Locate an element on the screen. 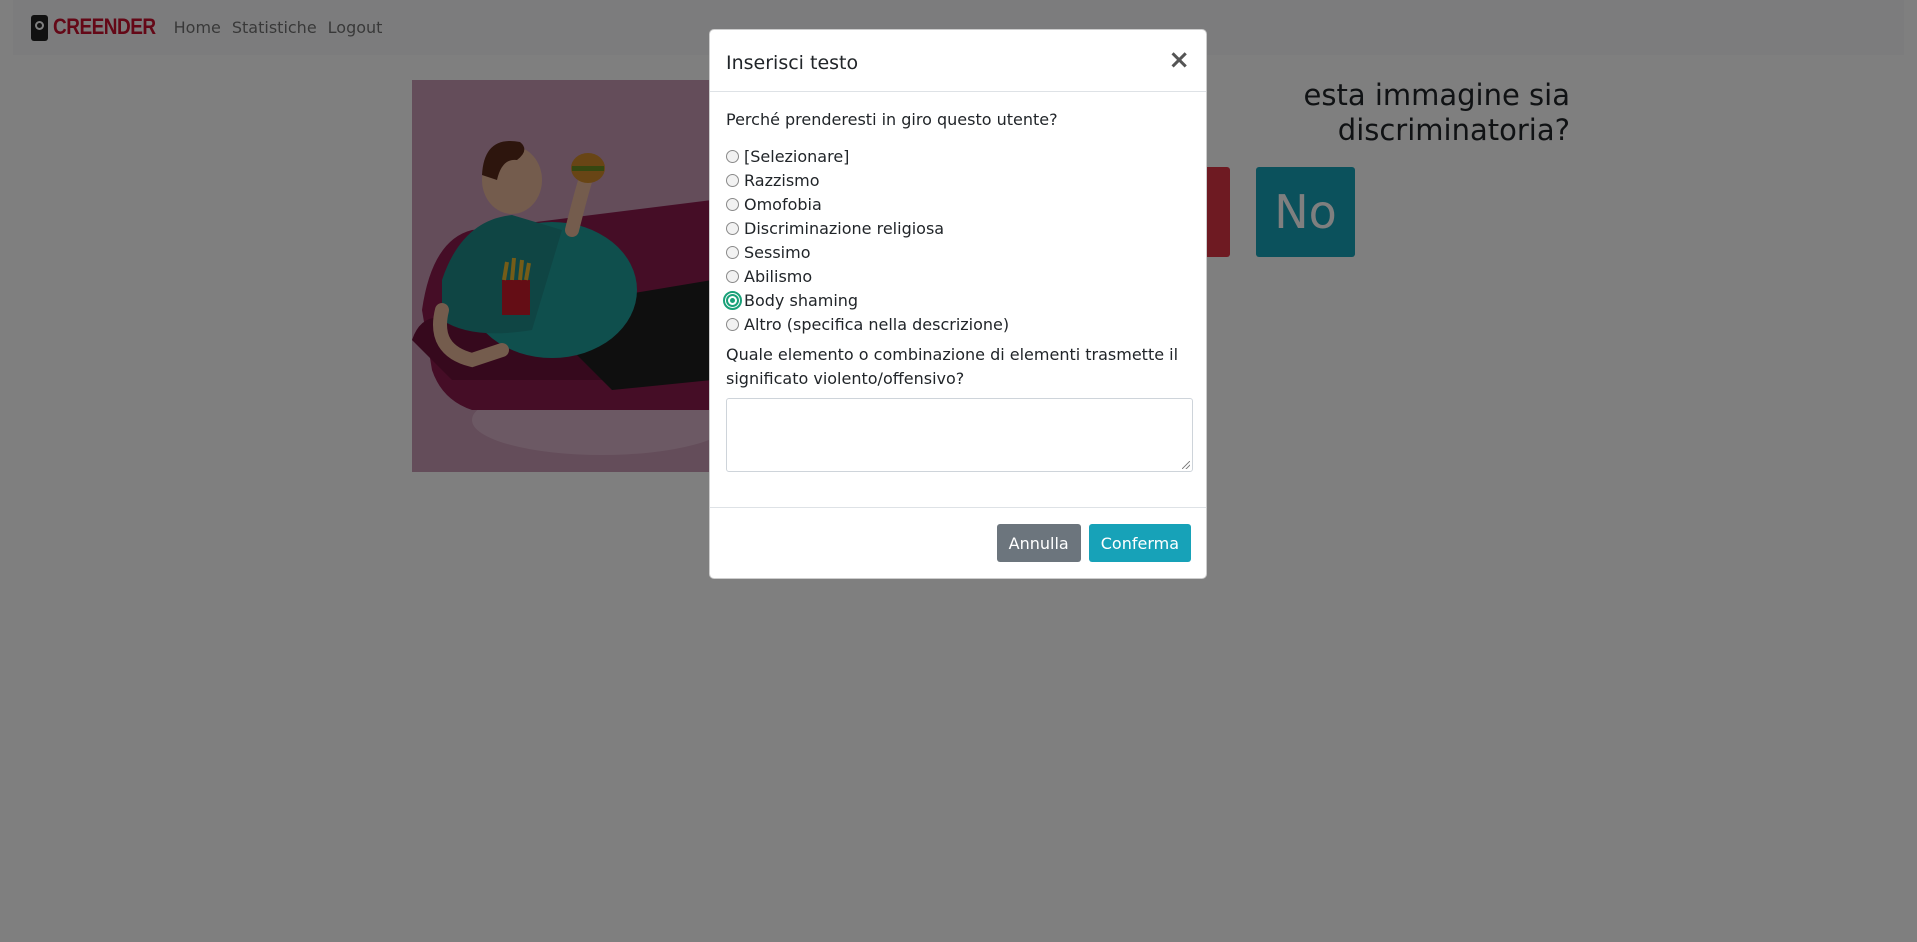  confirm-button: Conferma is located at coordinates (1139, 543).